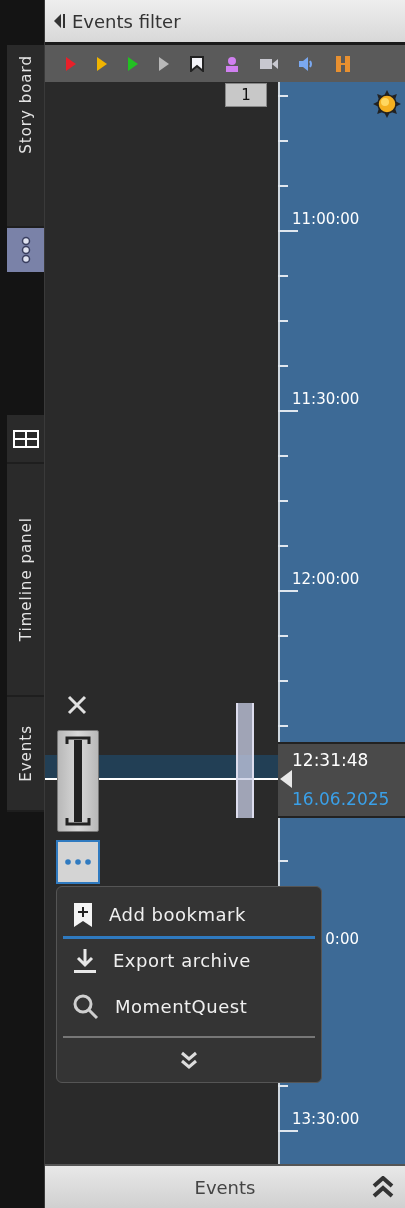 The image size is (405, 1208). Describe the element at coordinates (343, 63) in the screenshot. I see `bars-icon` at that location.